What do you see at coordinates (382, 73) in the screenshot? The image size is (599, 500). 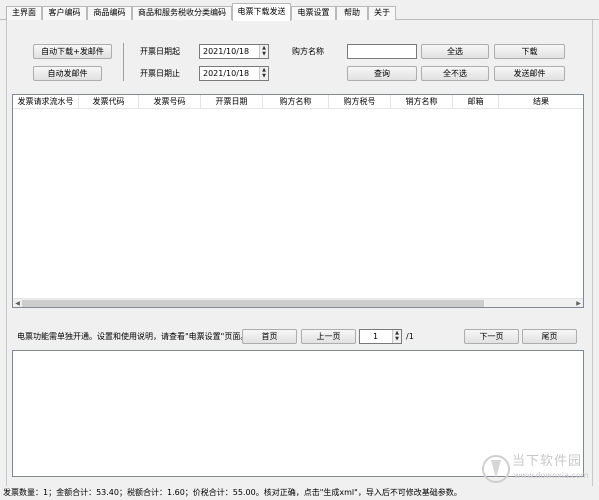 I see `query-button: 查询` at bounding box center [382, 73].